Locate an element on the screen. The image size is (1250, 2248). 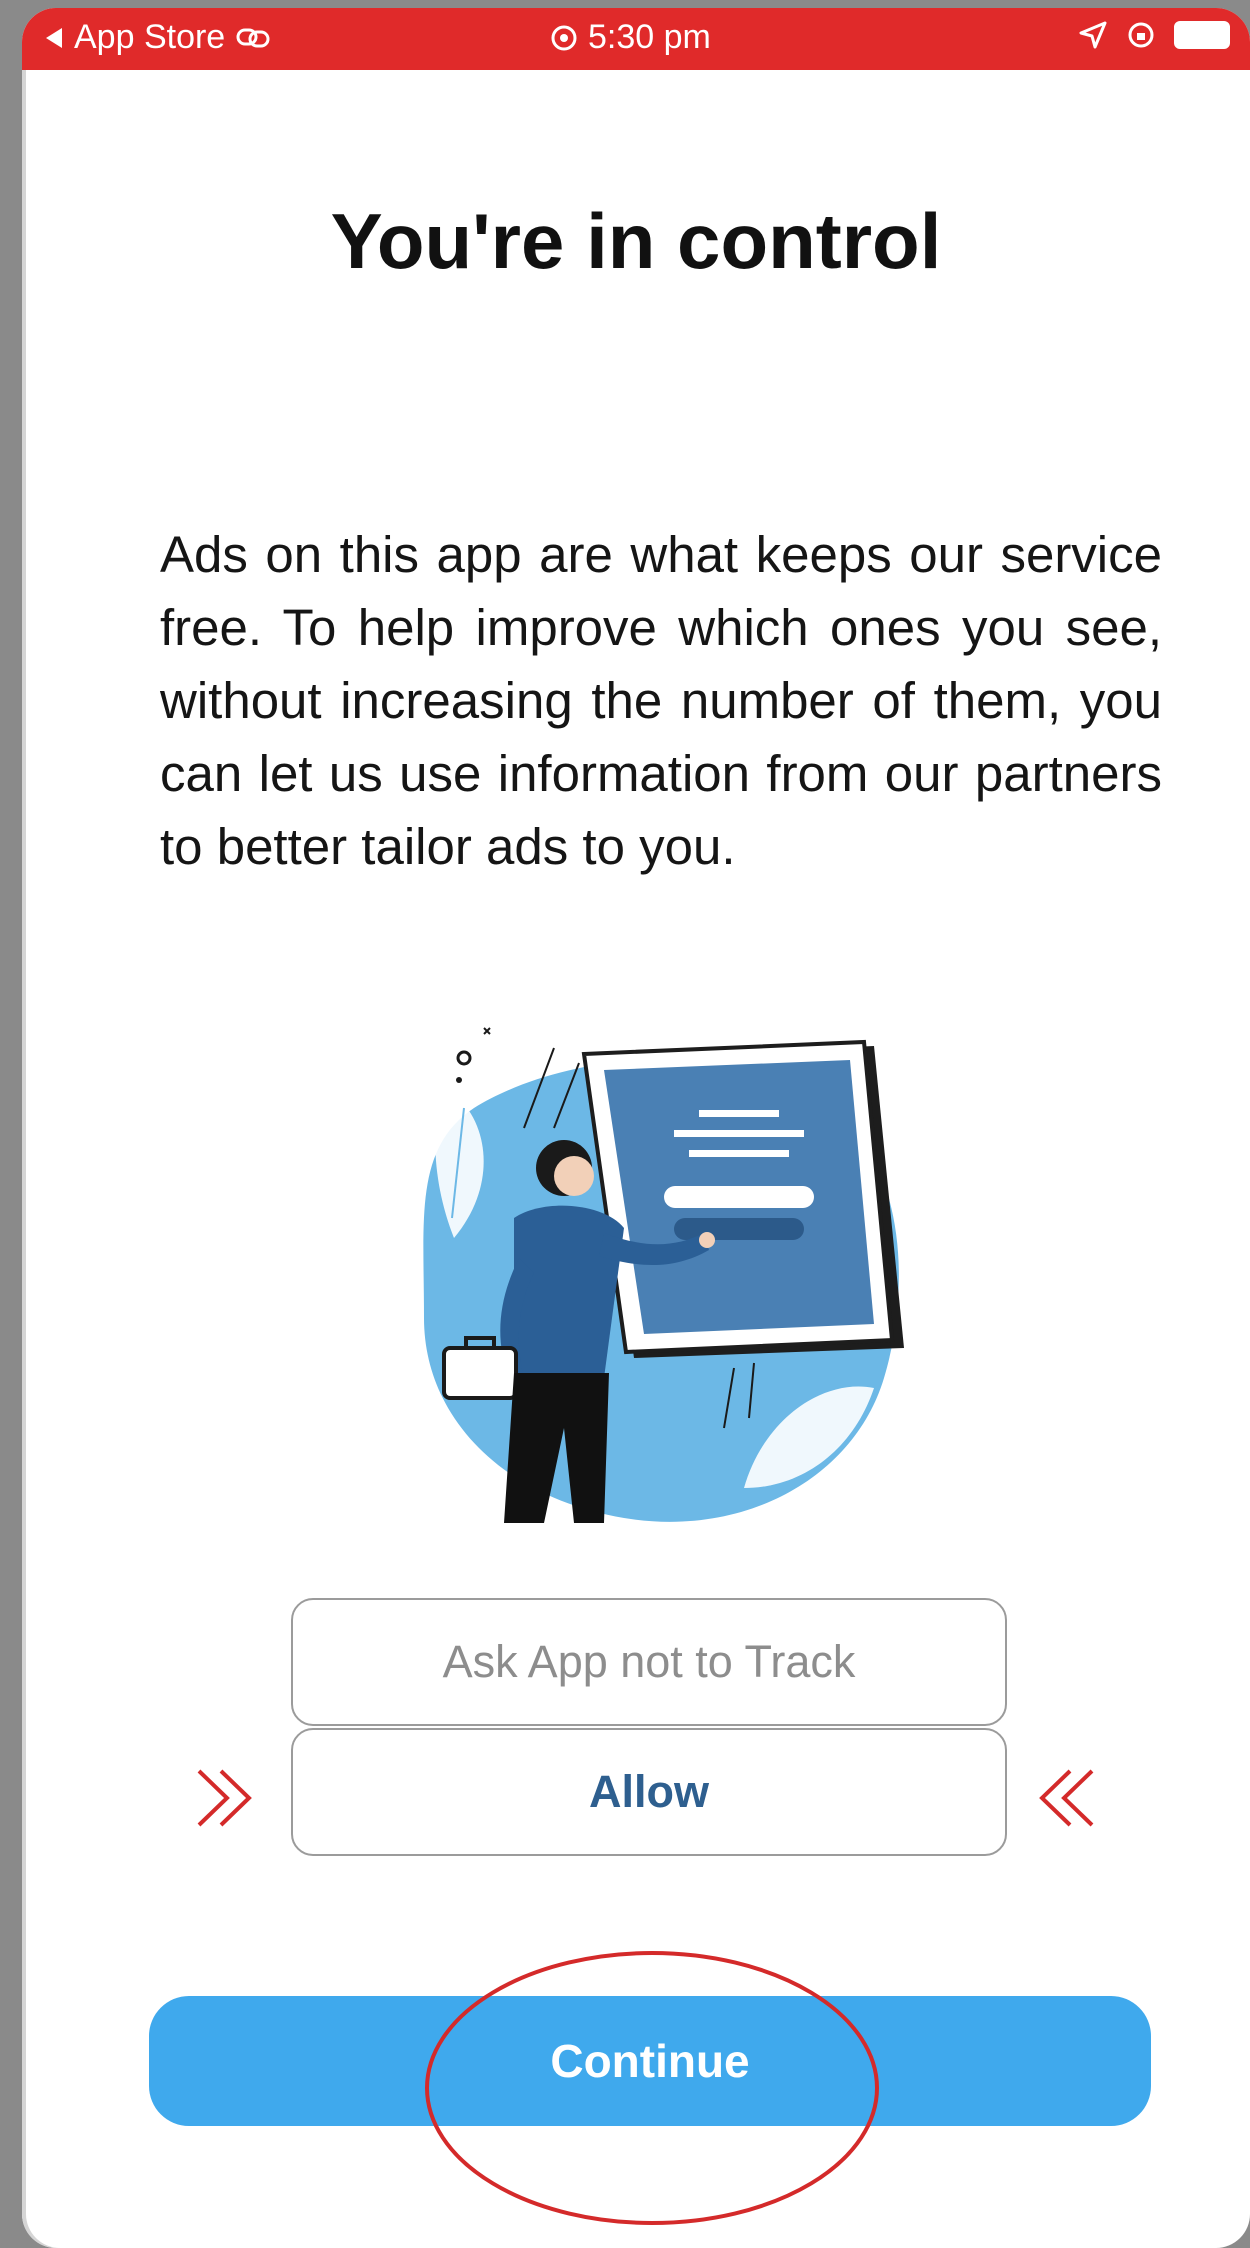
ask-not-to-track-button: Ask App not to Track is located at coordinates (649, 1662).